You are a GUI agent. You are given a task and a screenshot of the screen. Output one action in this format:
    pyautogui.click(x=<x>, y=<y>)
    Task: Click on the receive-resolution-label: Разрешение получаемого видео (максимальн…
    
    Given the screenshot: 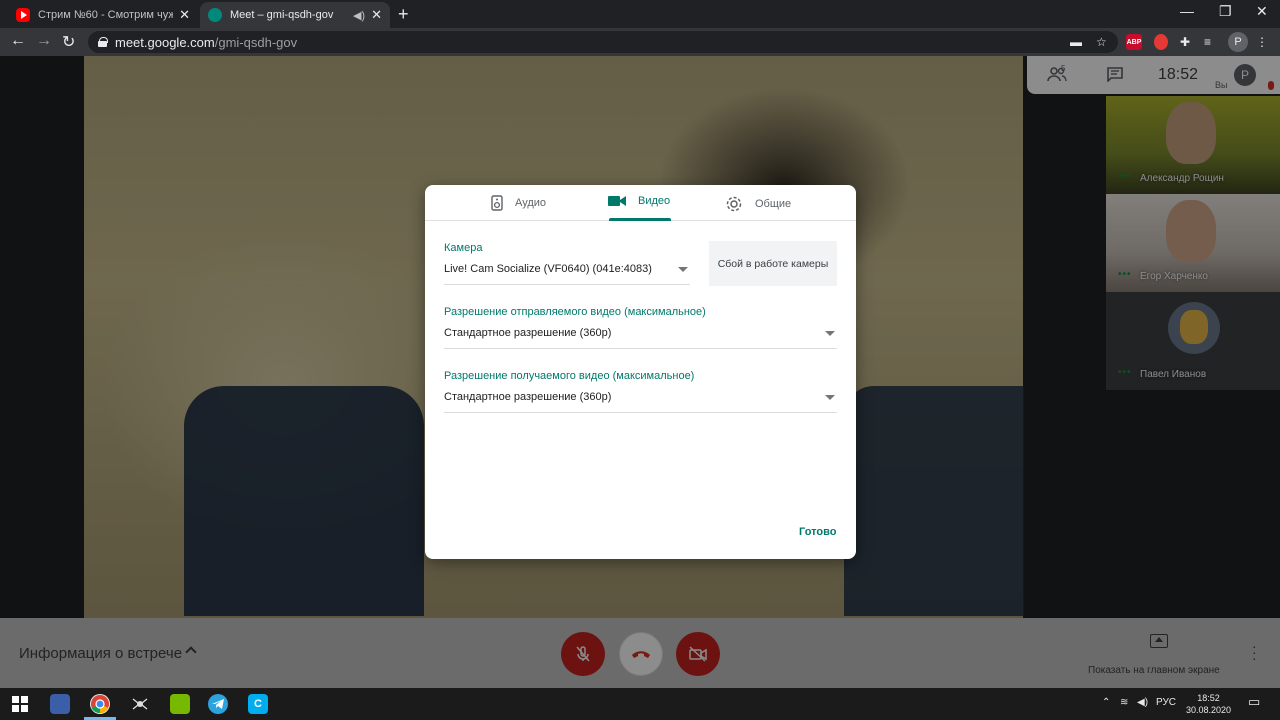 What is the action you would take?
    pyautogui.click(x=569, y=376)
    